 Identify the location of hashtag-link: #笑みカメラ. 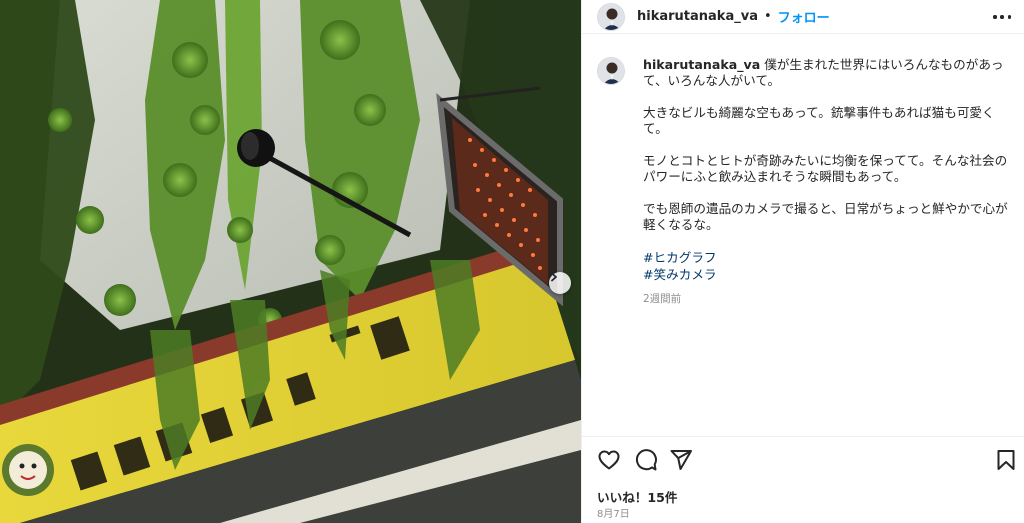
(828, 274).